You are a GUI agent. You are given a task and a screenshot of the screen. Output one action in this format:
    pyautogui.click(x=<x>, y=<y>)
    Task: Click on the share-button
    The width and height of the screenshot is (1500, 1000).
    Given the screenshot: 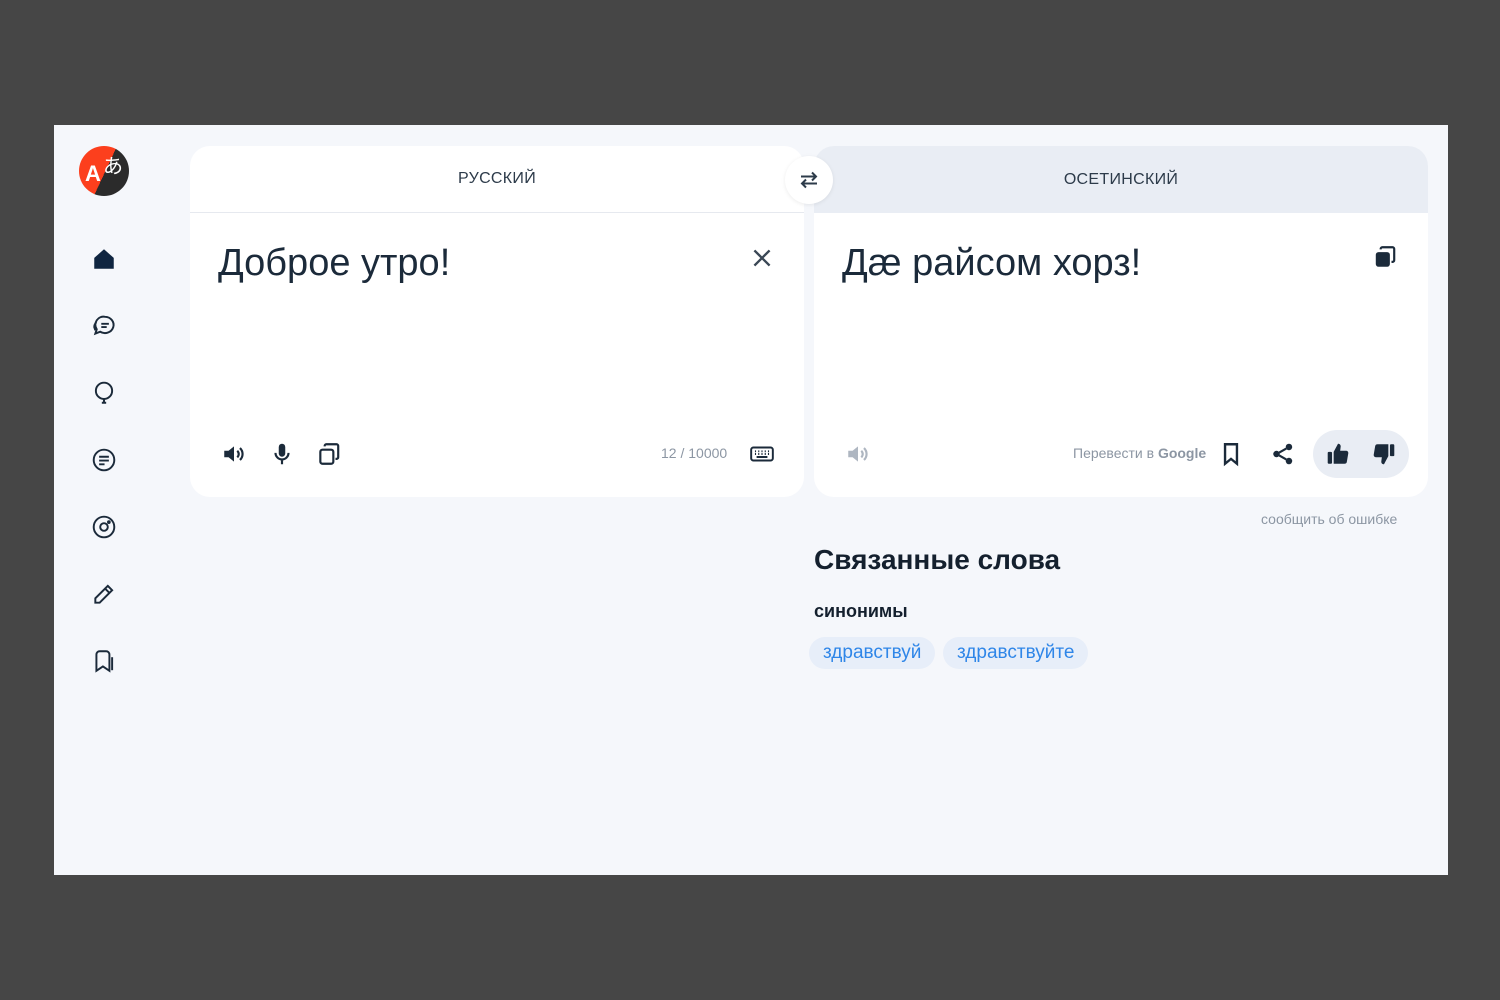 What is the action you would take?
    pyautogui.click(x=1283, y=454)
    